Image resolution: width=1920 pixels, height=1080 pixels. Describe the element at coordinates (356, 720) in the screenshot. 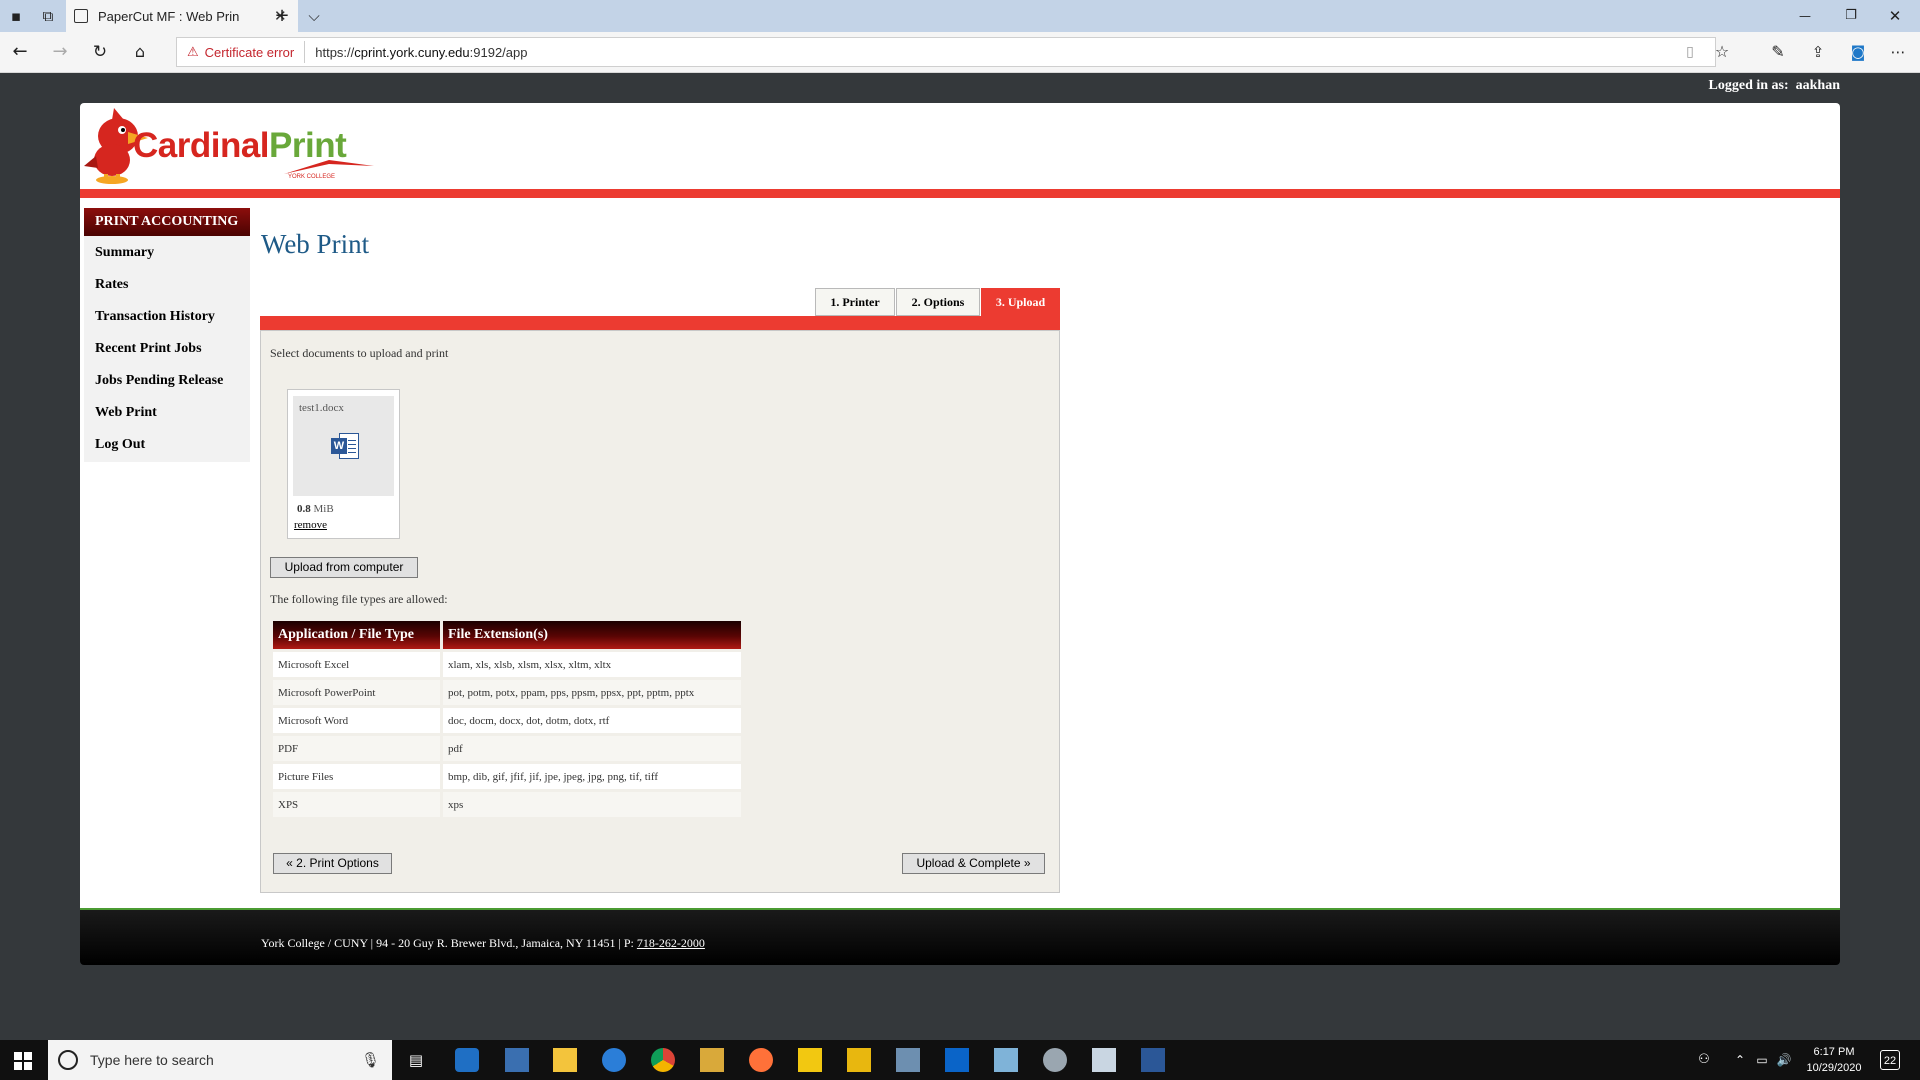

I see `table-cell-type: Microsoft Word` at that location.